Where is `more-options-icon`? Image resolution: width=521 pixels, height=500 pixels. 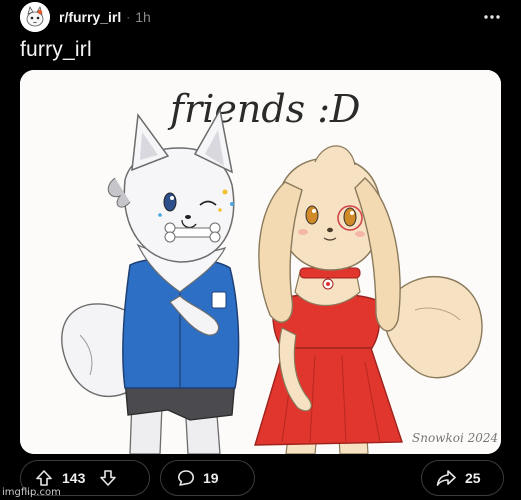 more-options-icon is located at coordinates (492, 17).